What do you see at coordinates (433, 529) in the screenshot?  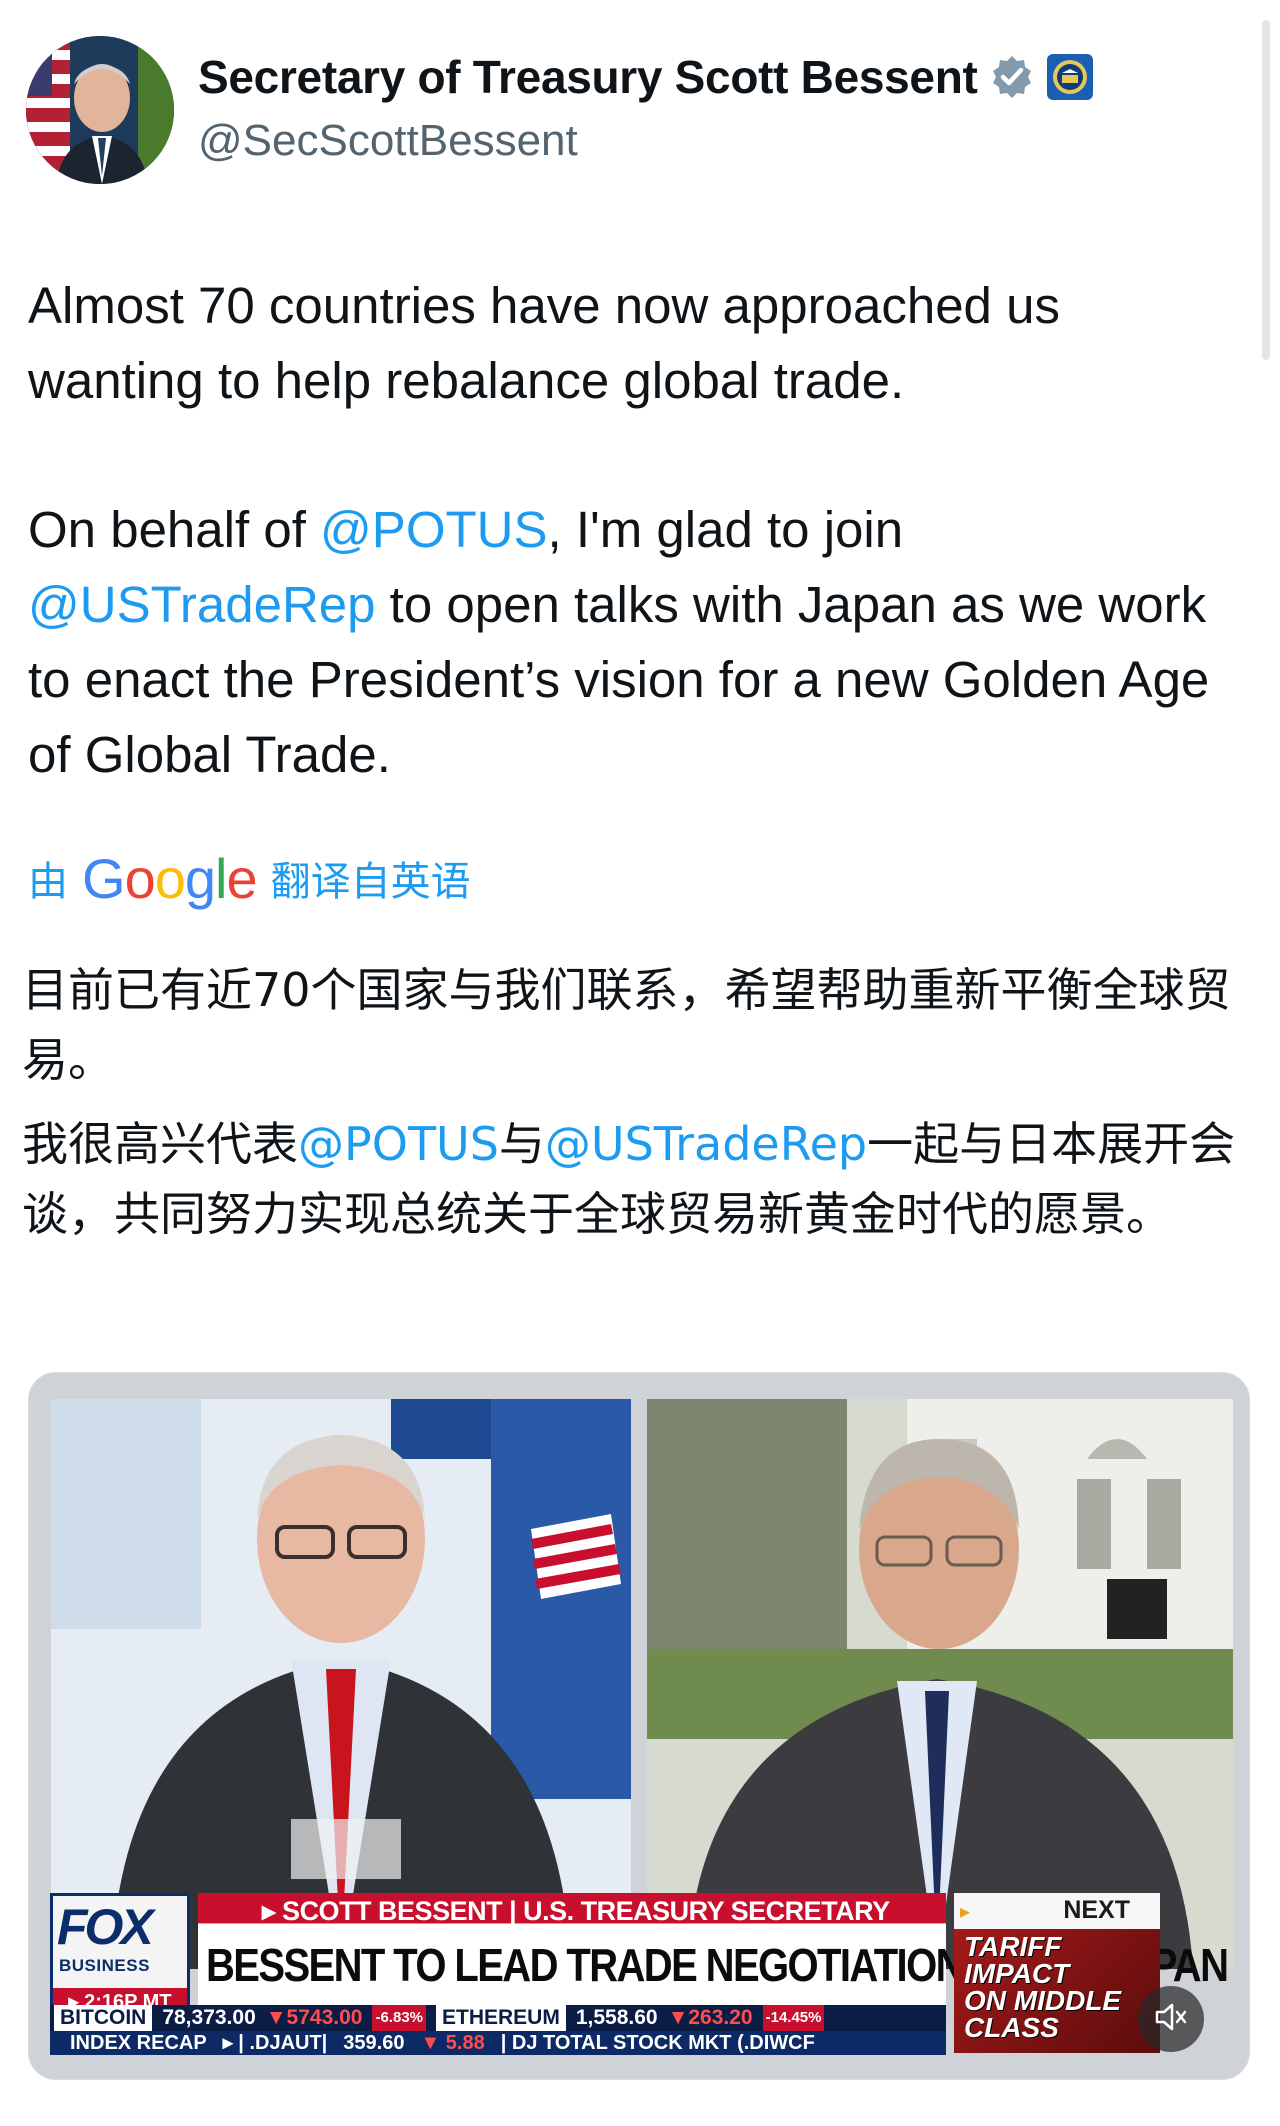 I see `mention-potus-link: @POTUS` at bounding box center [433, 529].